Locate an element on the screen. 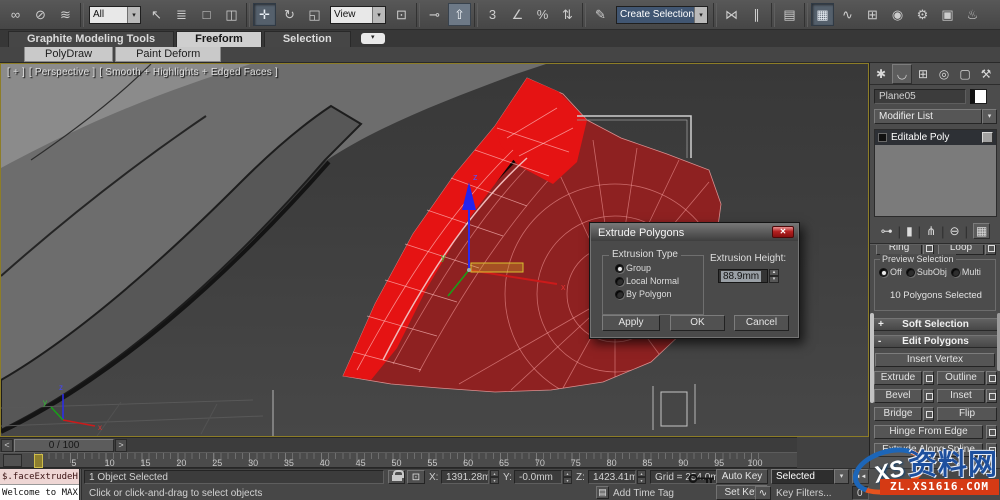 The width and height of the screenshot is (1000, 500). x-coord-spinner: ▴ ▾ is located at coordinates (494, 477).